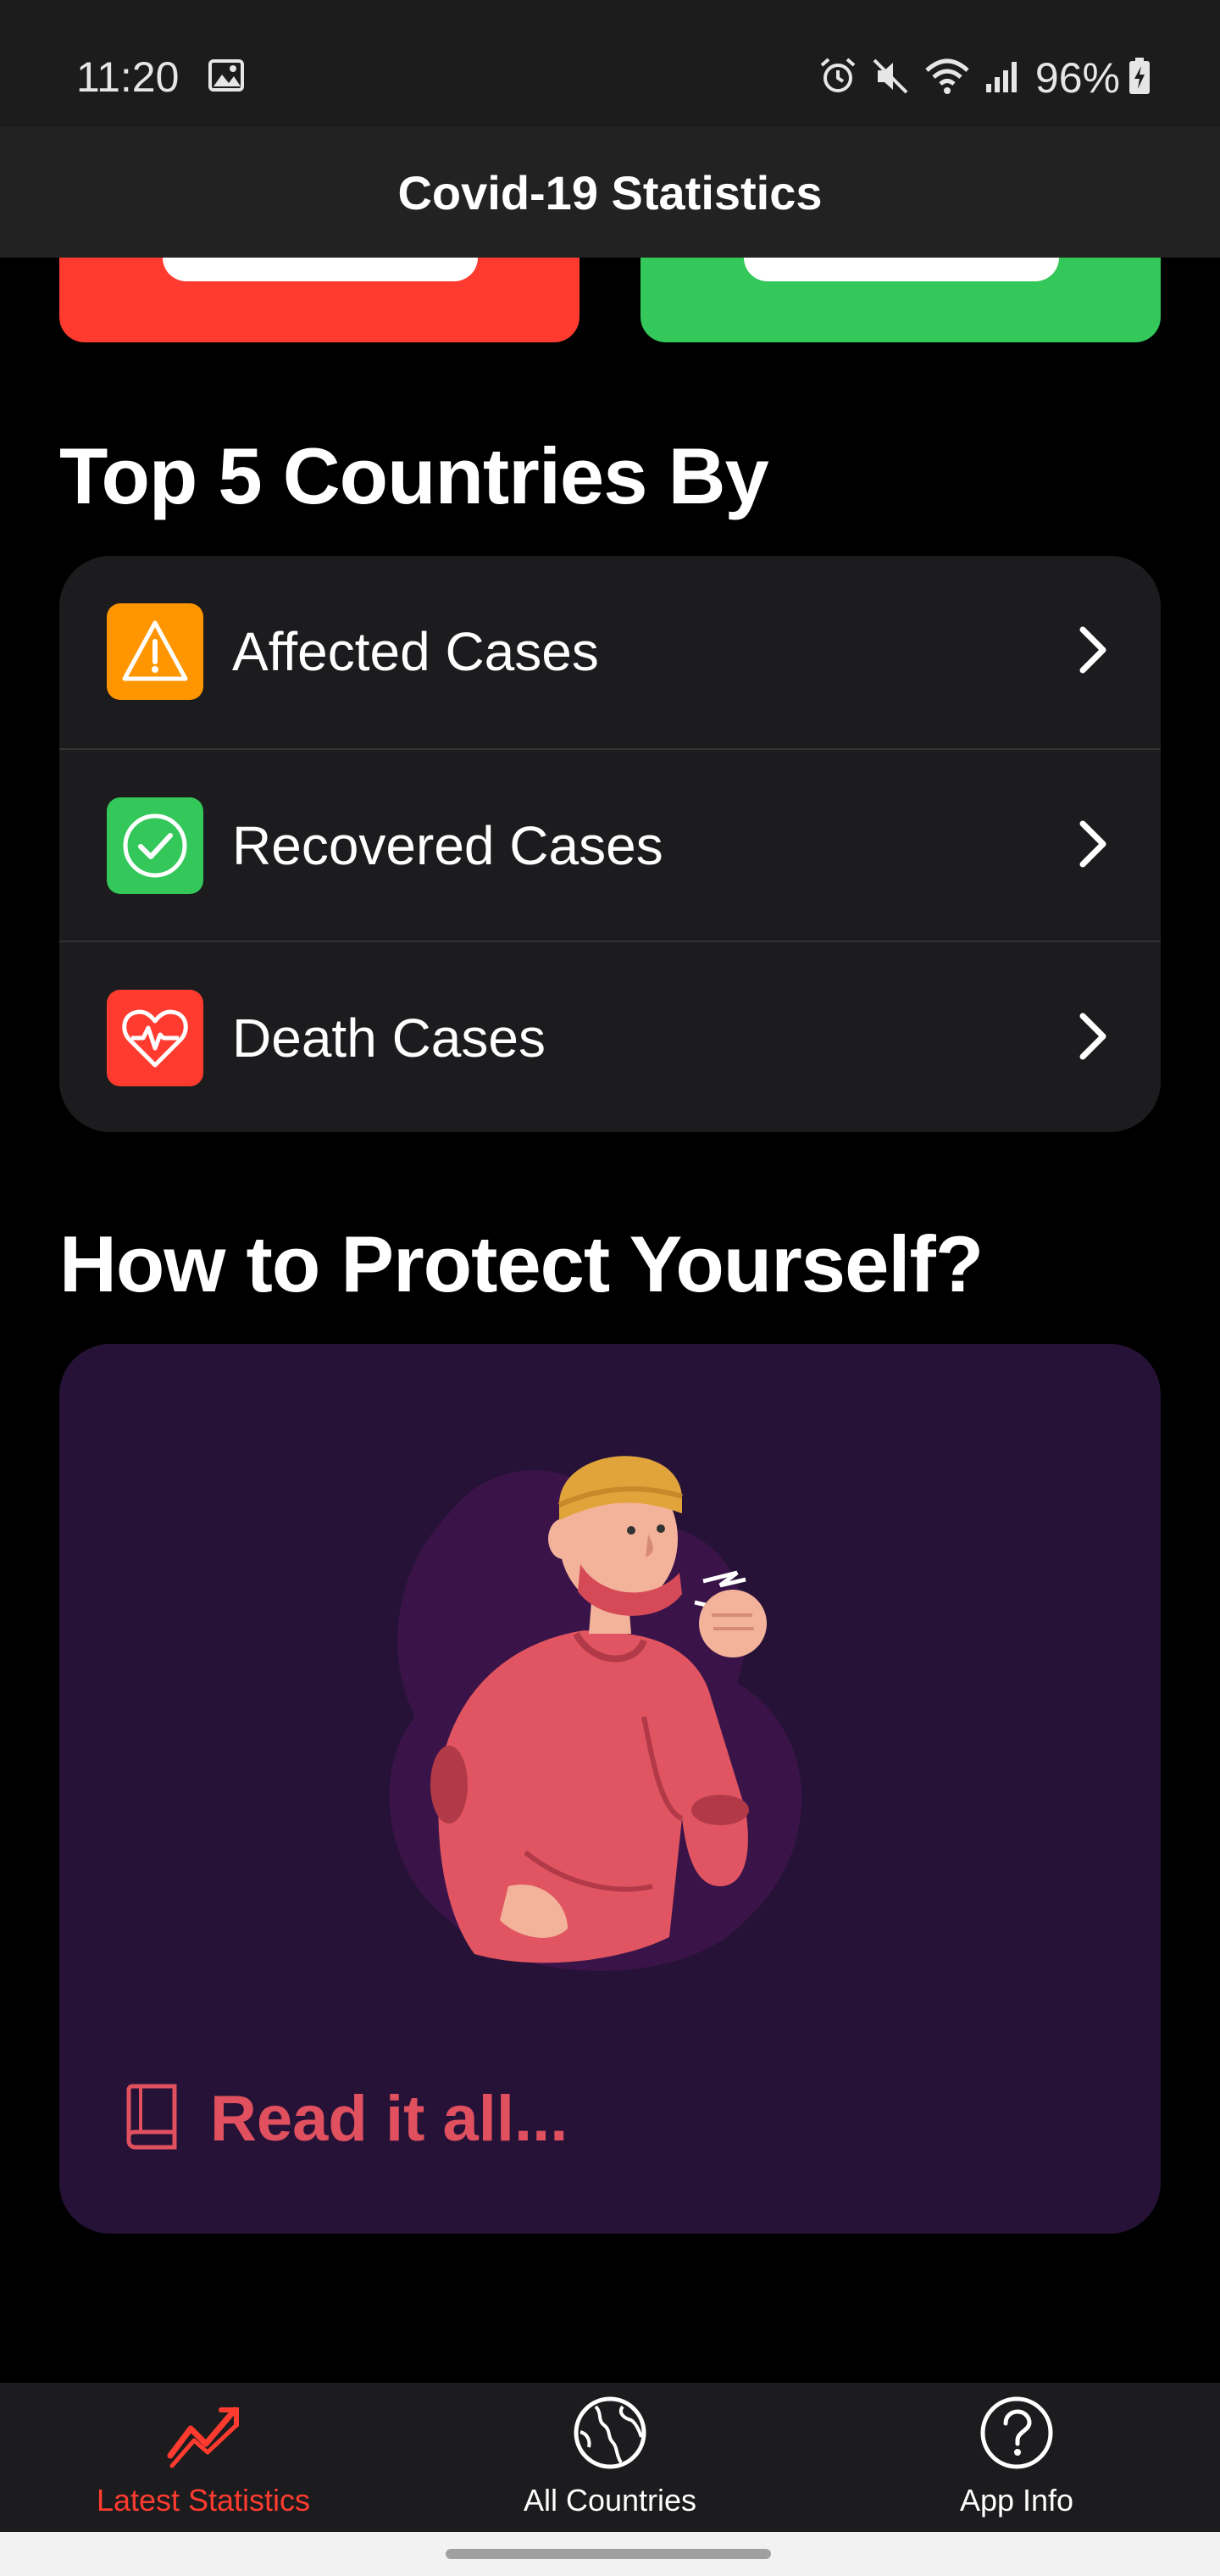  I want to click on wifi-icon, so click(947, 78).